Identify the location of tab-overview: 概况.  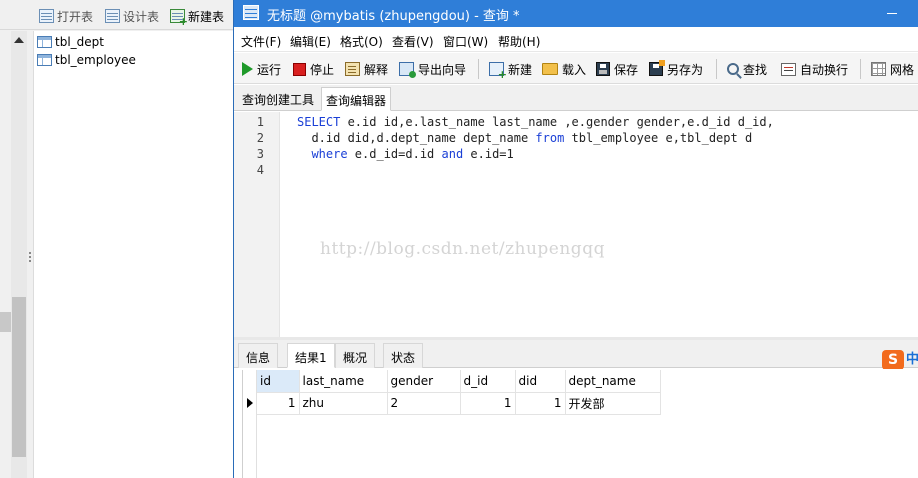
(355, 355).